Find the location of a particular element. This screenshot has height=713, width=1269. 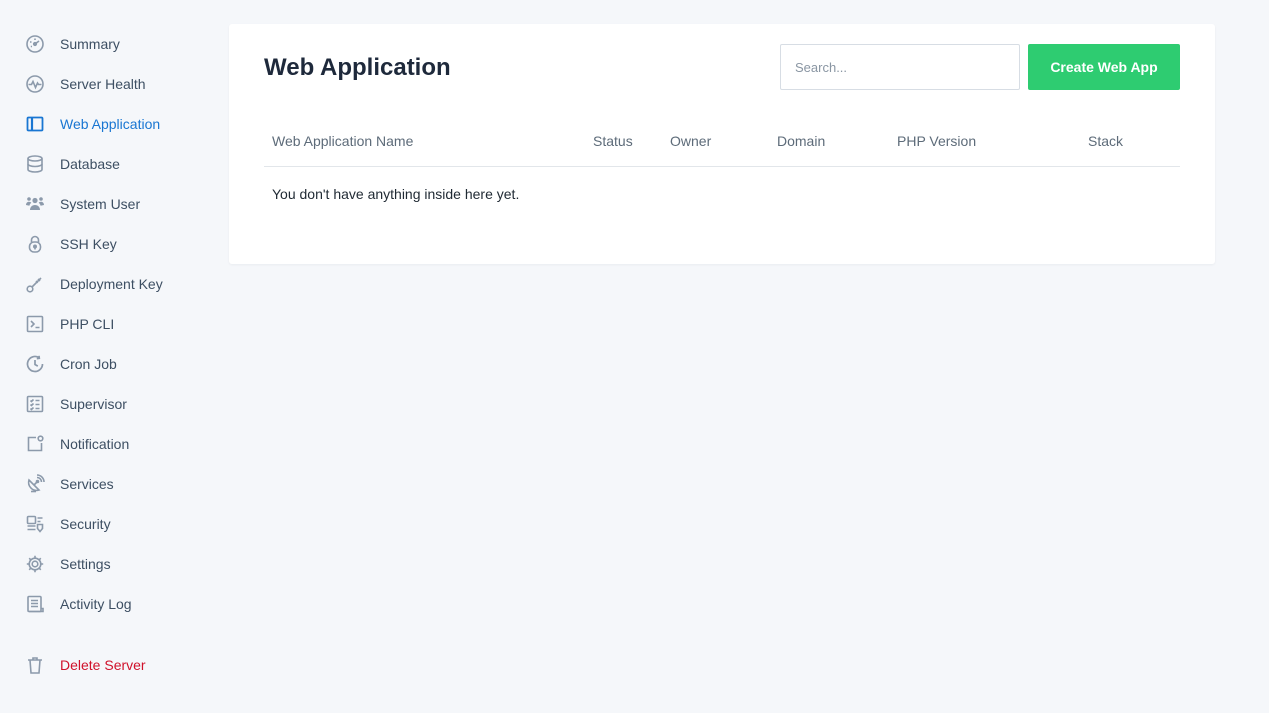

column-header-domain: Domain is located at coordinates (801, 141).